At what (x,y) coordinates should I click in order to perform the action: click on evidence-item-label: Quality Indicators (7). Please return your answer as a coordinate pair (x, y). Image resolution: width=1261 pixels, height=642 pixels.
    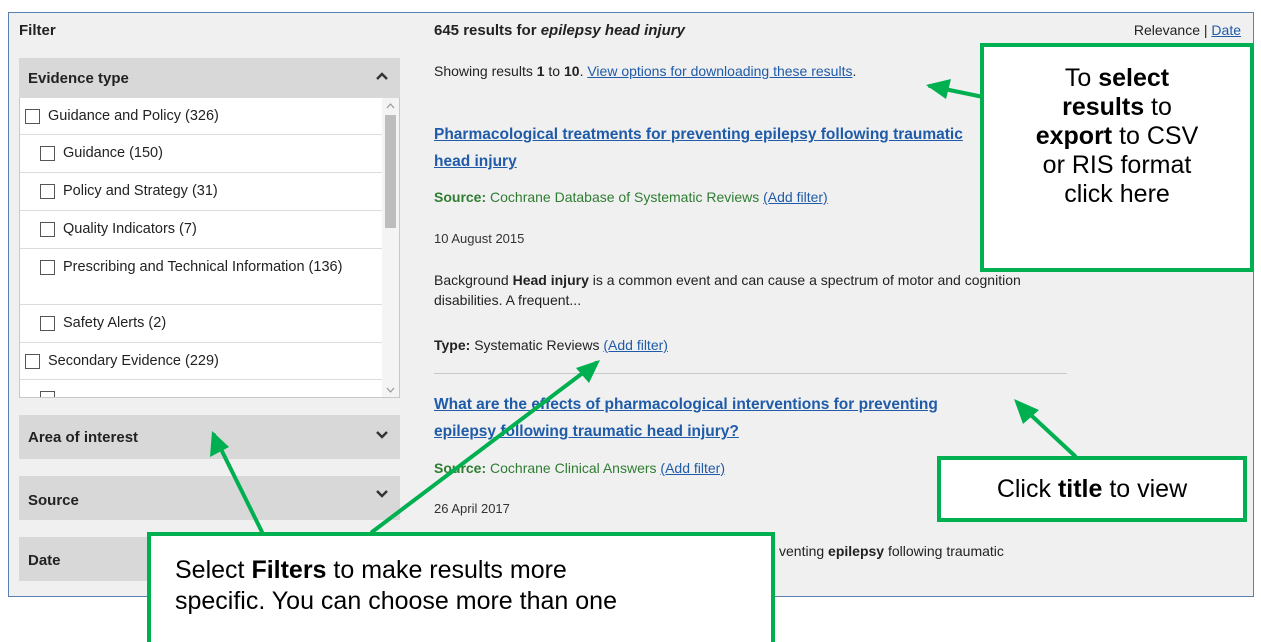
    Looking at the image, I should click on (130, 229).